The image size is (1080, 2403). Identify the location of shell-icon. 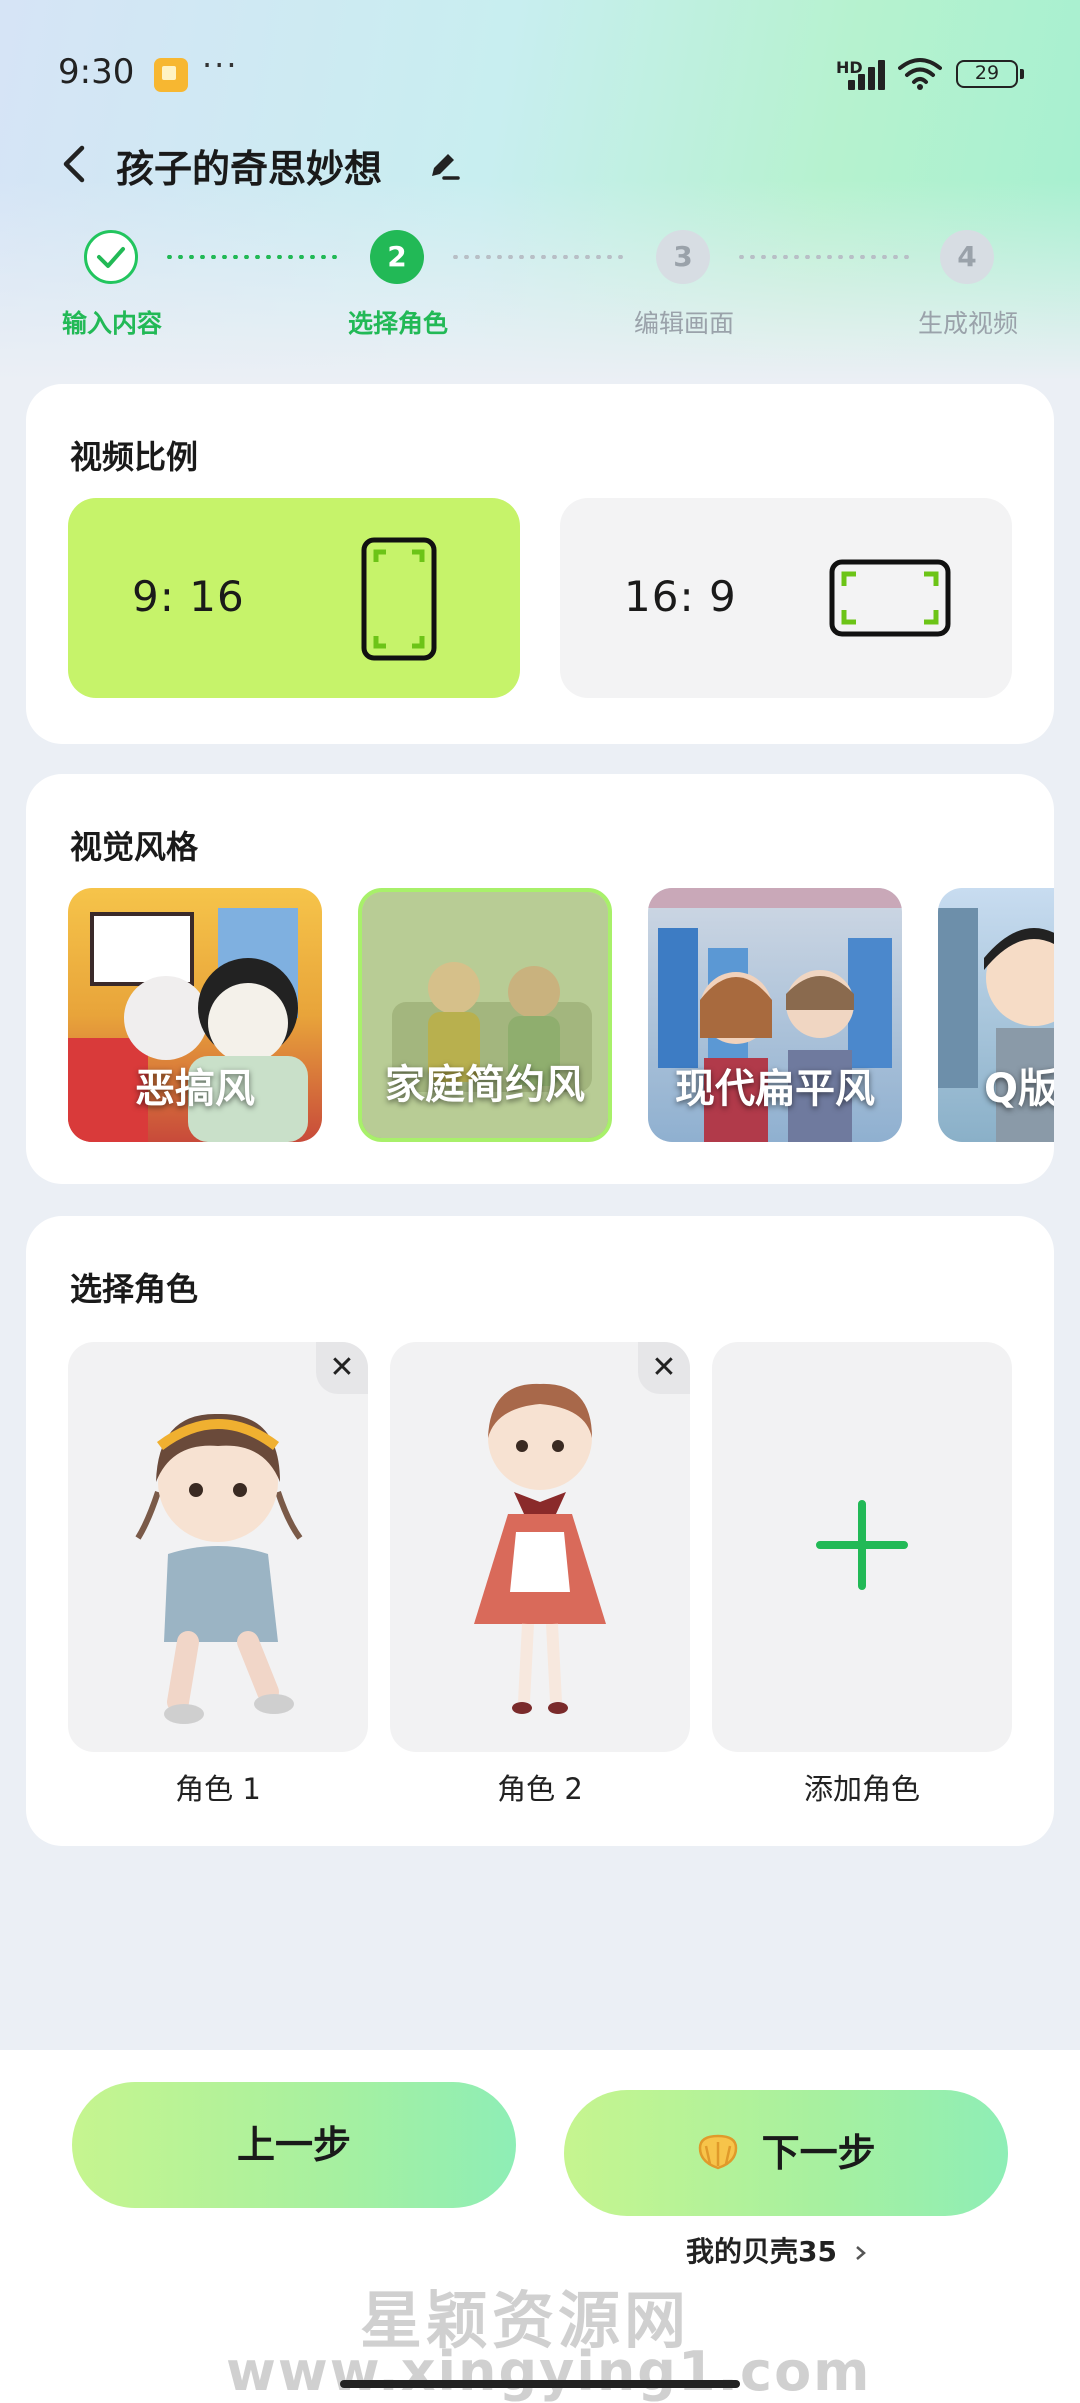
(718, 2151).